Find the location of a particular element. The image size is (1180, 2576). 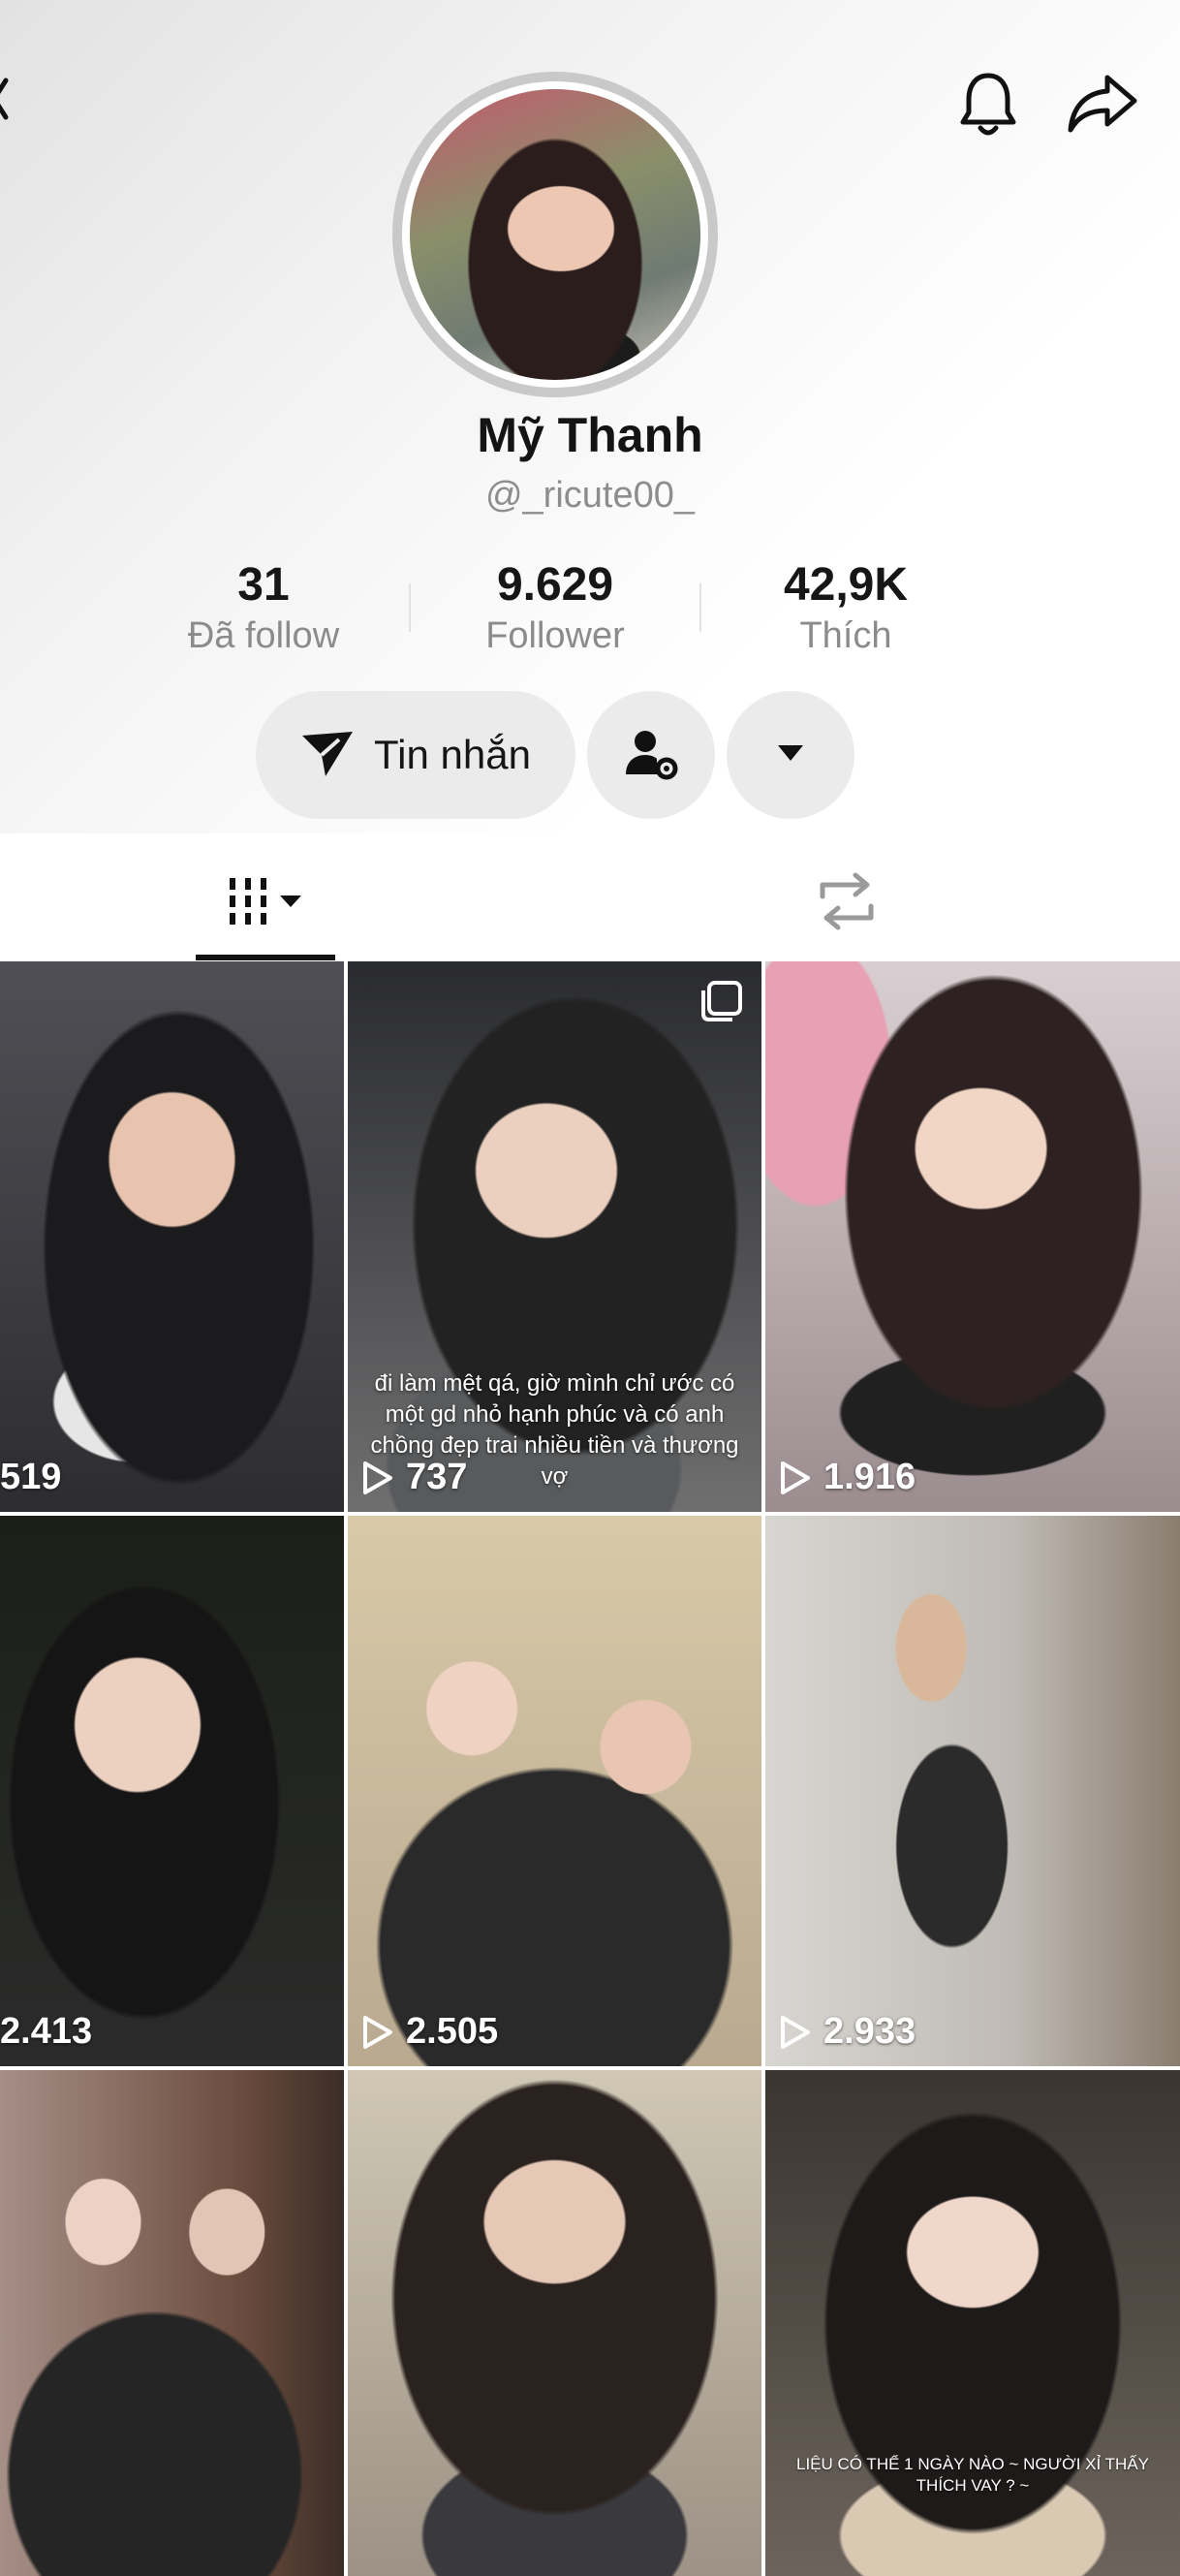

video-tile: 519 is located at coordinates (172, 1236).